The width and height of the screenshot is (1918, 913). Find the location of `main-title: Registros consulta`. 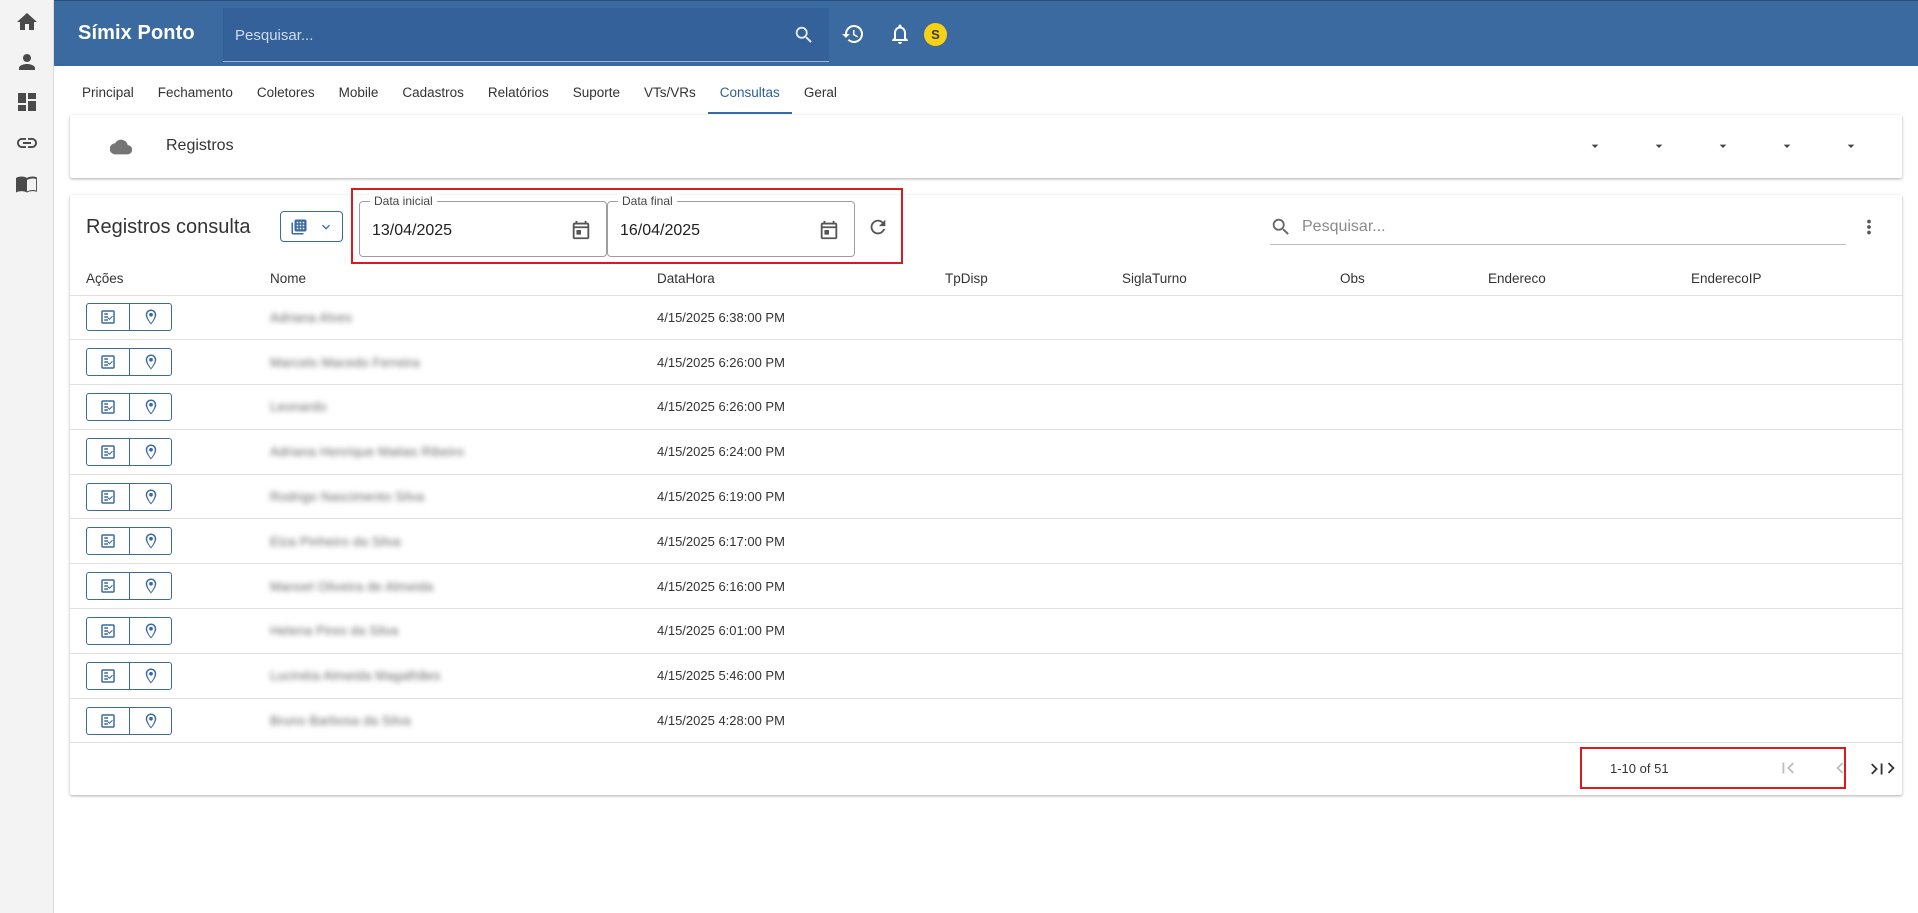

main-title: Registros consulta is located at coordinates (168, 227).